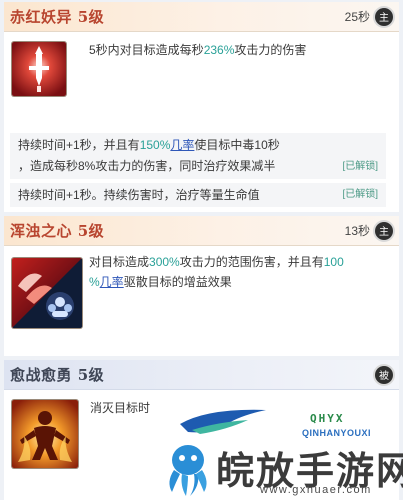 This screenshot has width=403, height=500. I want to click on skill-title: 浑浊之心 5级, so click(57, 231).